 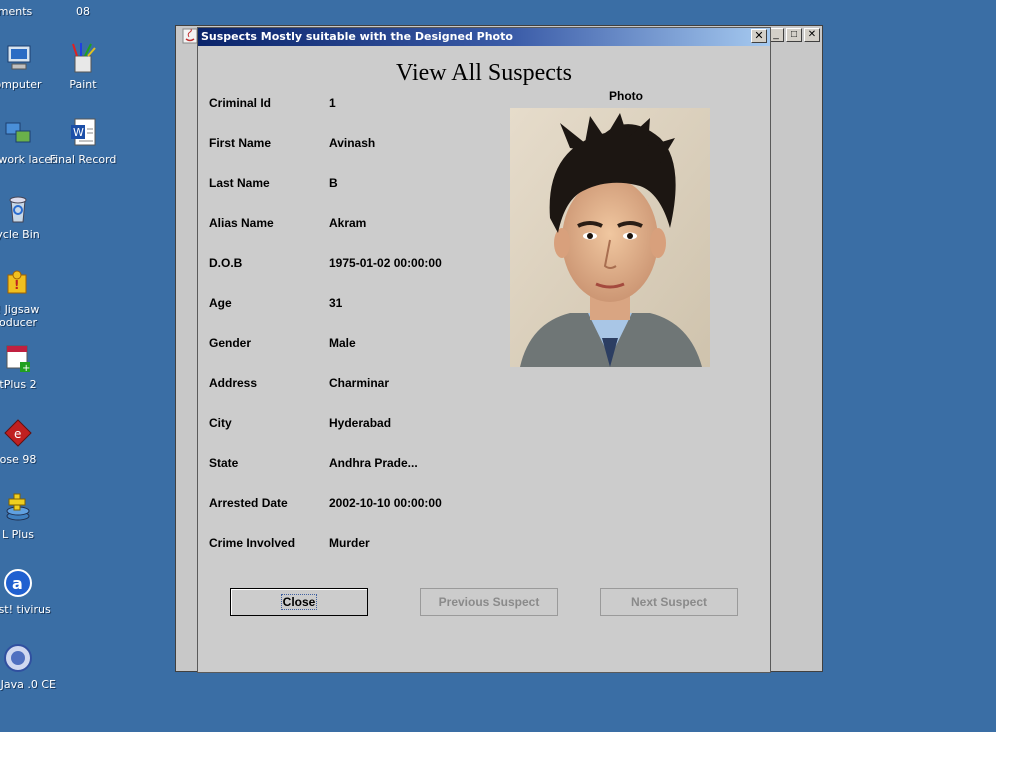 What do you see at coordinates (385, 263) in the screenshot?
I see `field-value-dob: 1975-01-02 00:00:00` at bounding box center [385, 263].